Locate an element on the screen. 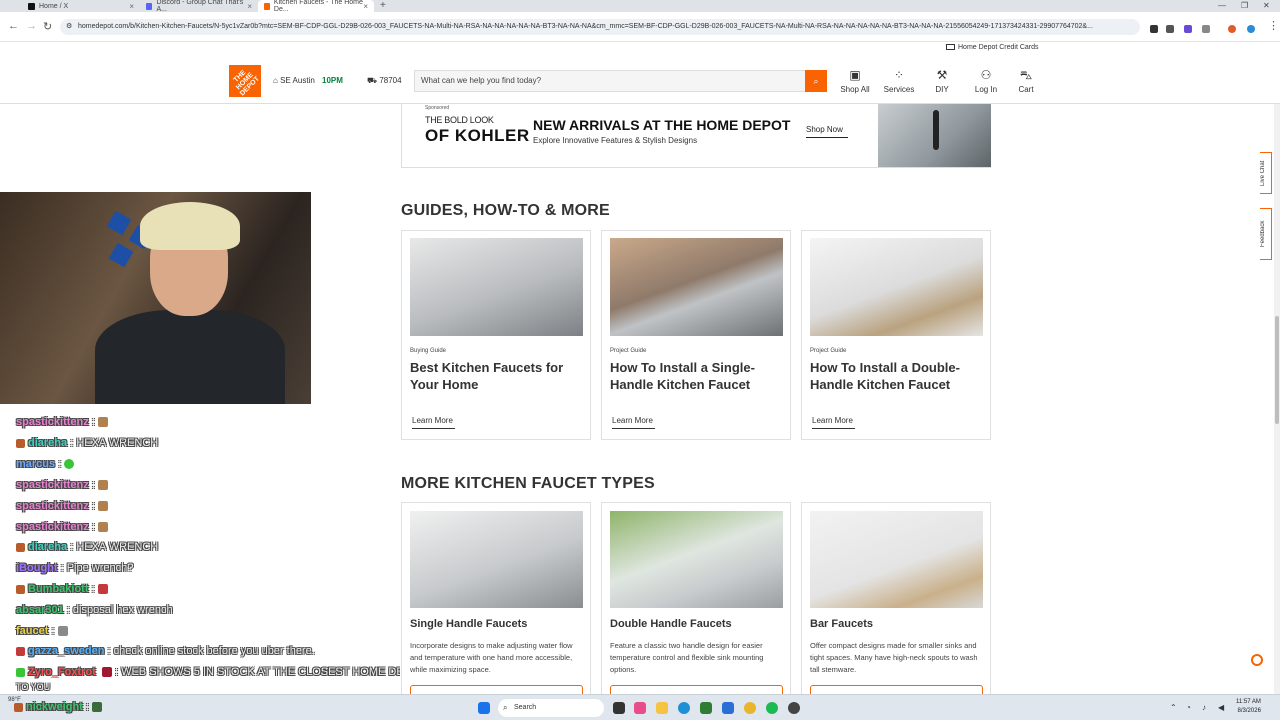 The height and width of the screenshot is (720, 1280). emote-icon is located at coordinates (102, 527).